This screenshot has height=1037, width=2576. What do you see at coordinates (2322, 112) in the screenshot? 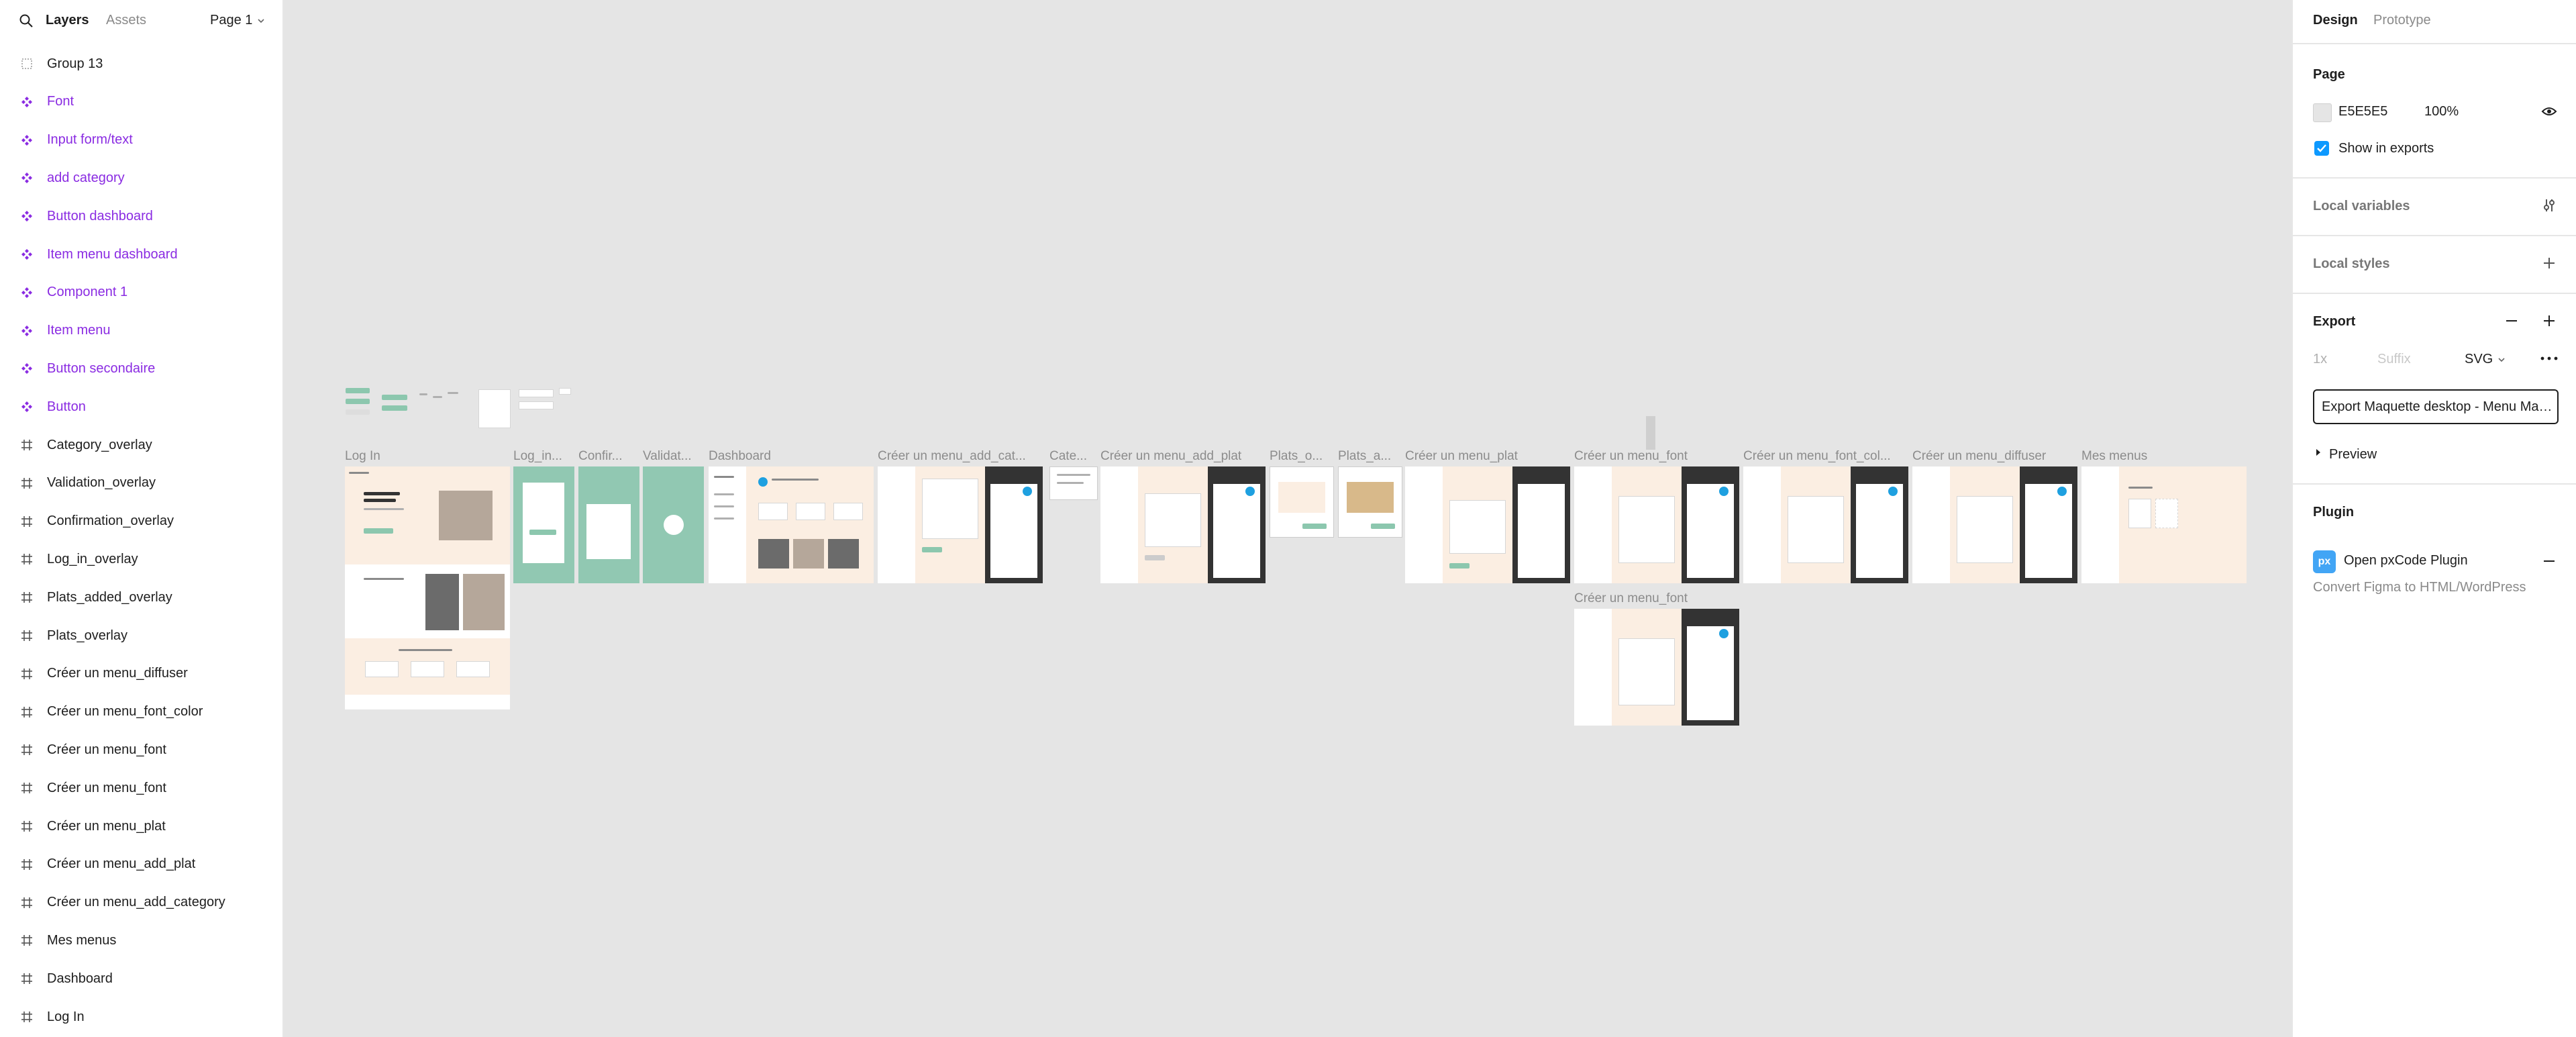
I see `page-color-swatch` at bounding box center [2322, 112].